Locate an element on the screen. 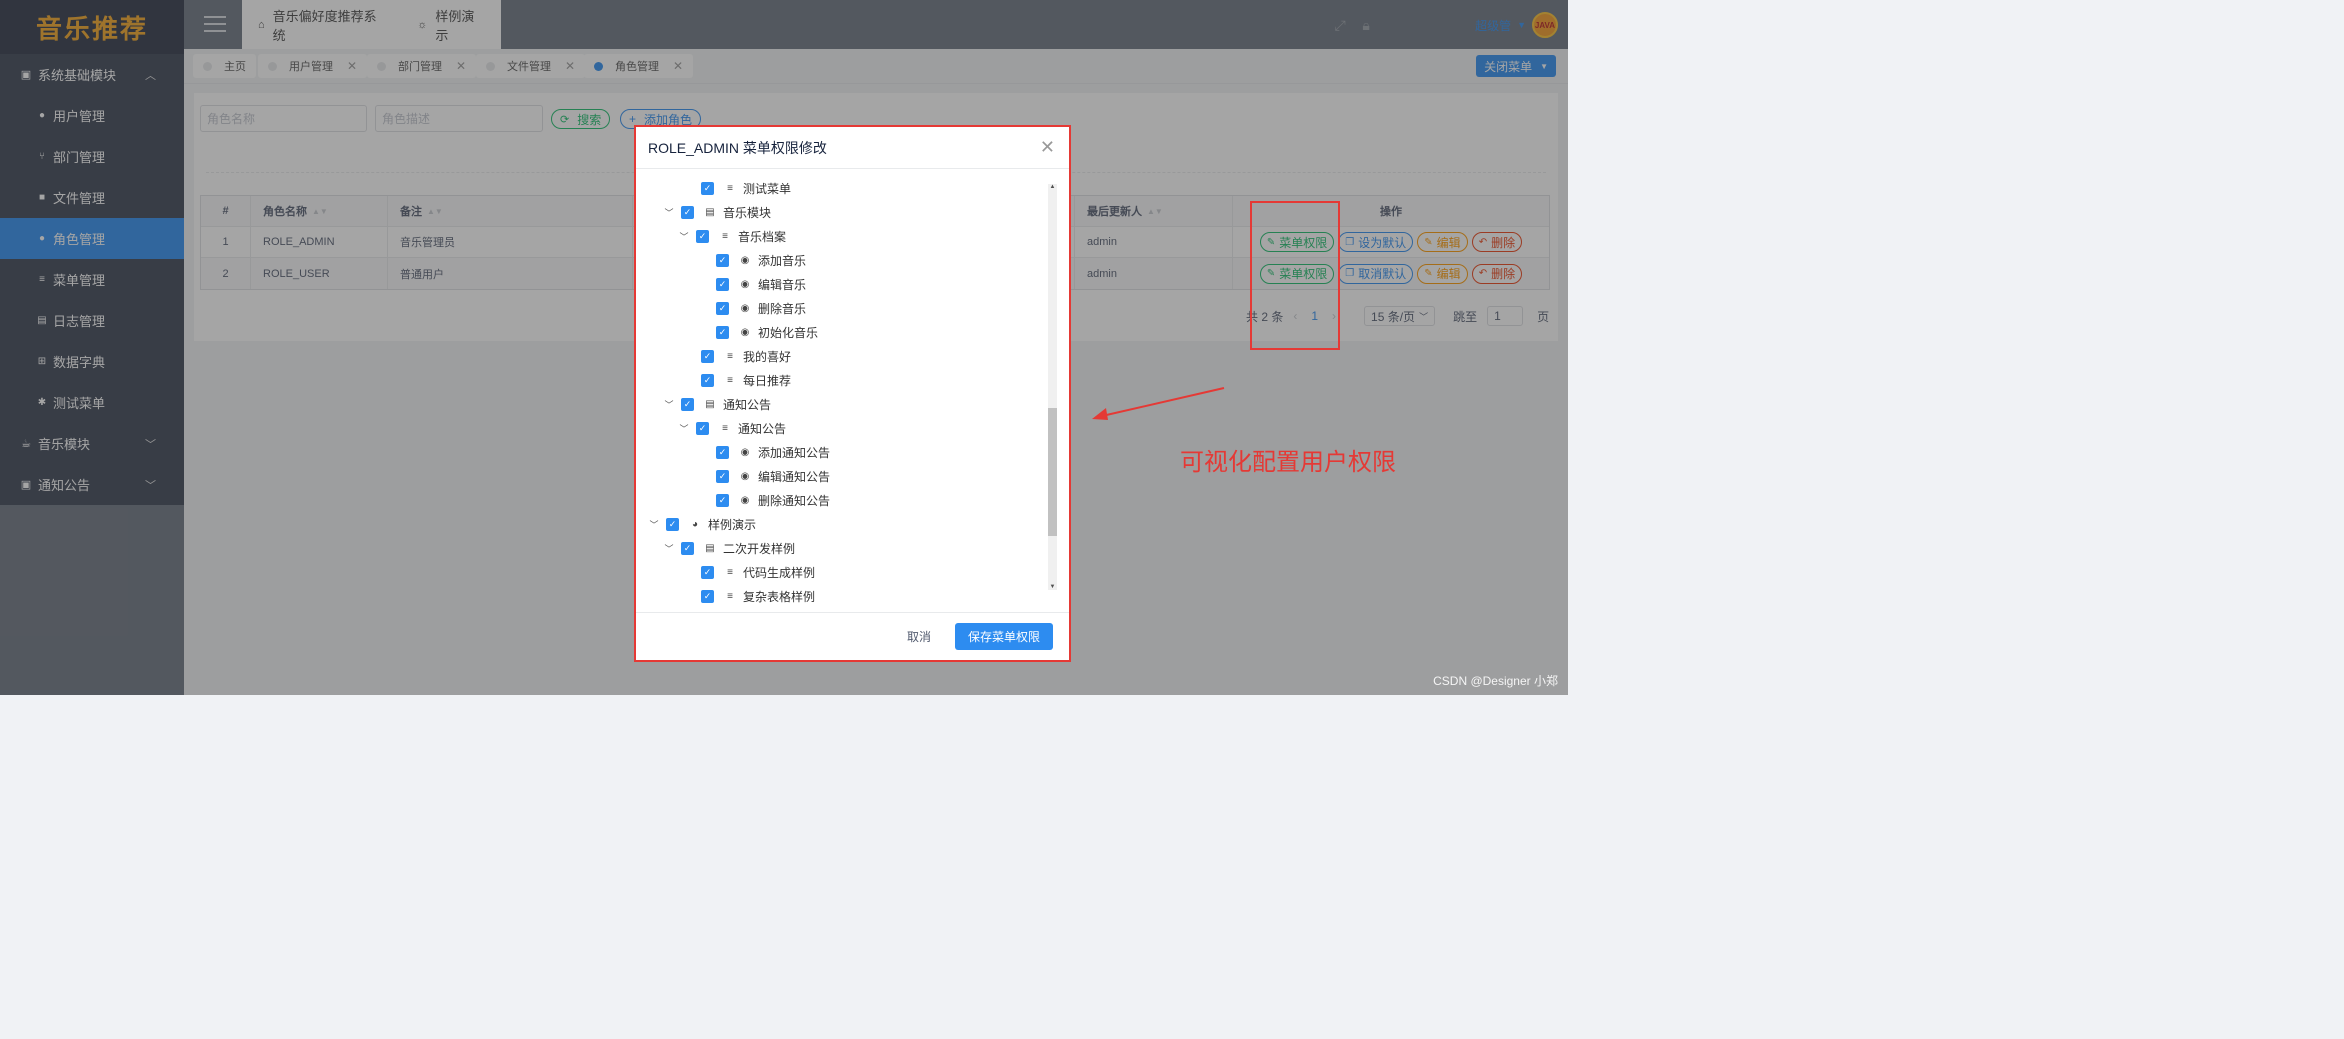 The height and width of the screenshot is (1039, 2344). modal-footer: 取消 保存菜单权限 is located at coordinates (852, 636).